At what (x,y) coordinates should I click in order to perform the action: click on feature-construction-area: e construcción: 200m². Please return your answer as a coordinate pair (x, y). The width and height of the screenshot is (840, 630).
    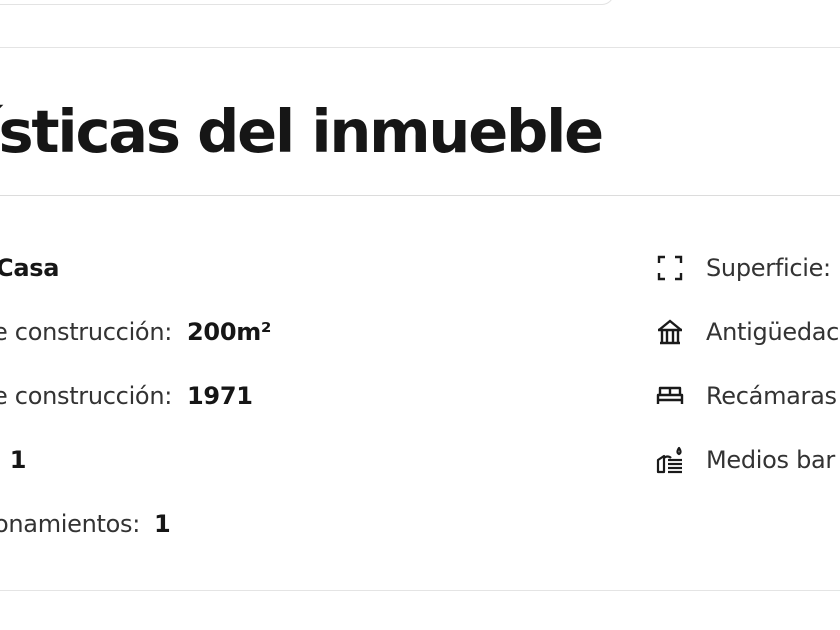
    Looking at the image, I should click on (135, 332).